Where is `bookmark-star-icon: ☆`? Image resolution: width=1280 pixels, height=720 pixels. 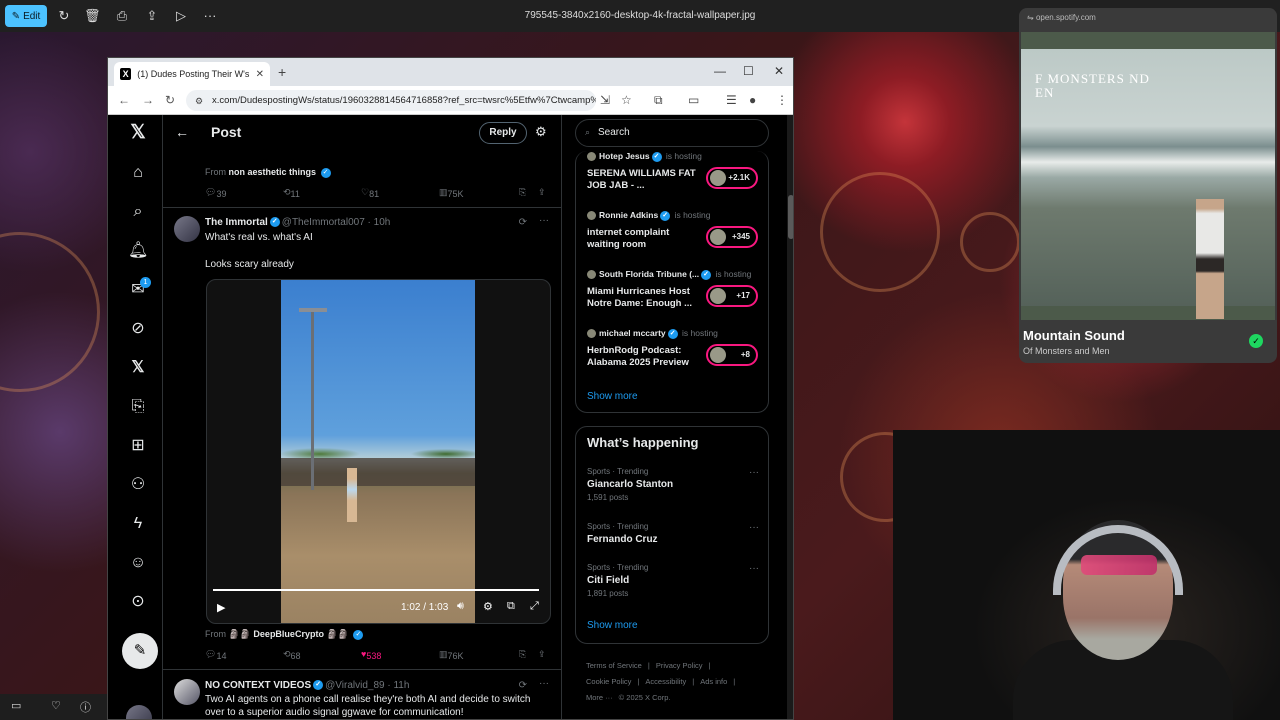
bookmark-star-icon: ☆ is located at coordinates (626, 100).